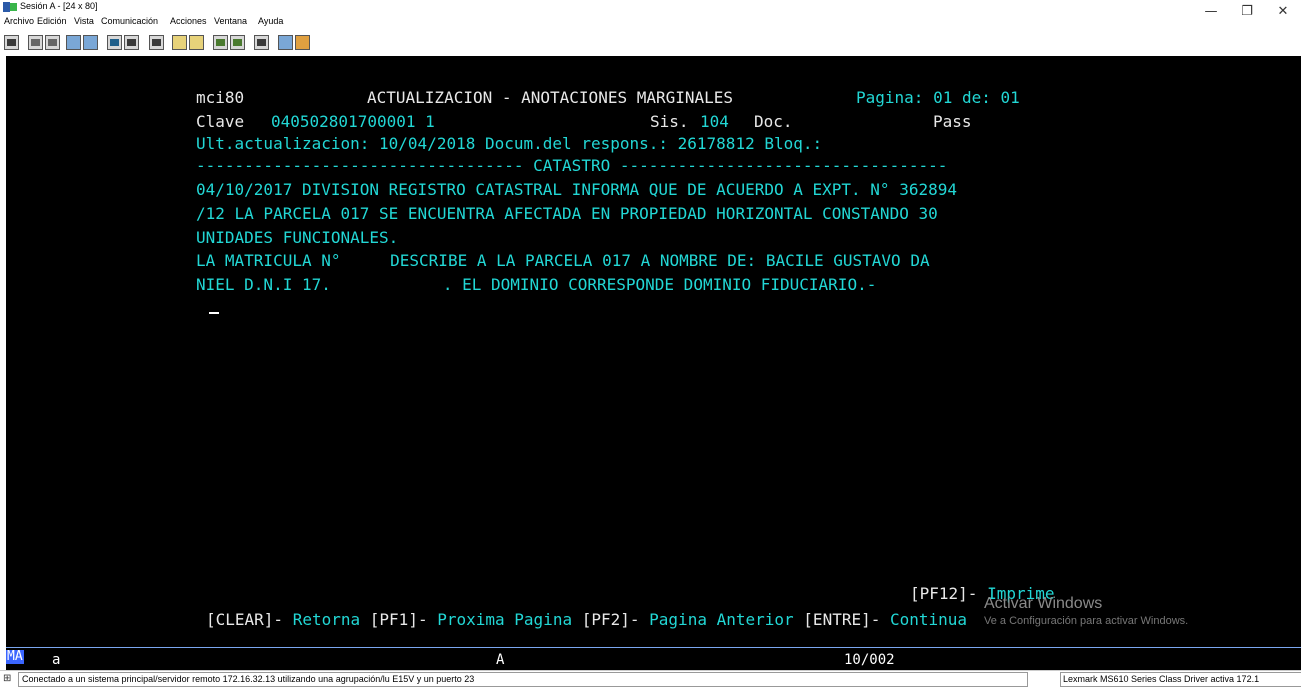  Describe the element at coordinates (353, 122) in the screenshot. I see `clave-field: 040502801700001 1` at that location.